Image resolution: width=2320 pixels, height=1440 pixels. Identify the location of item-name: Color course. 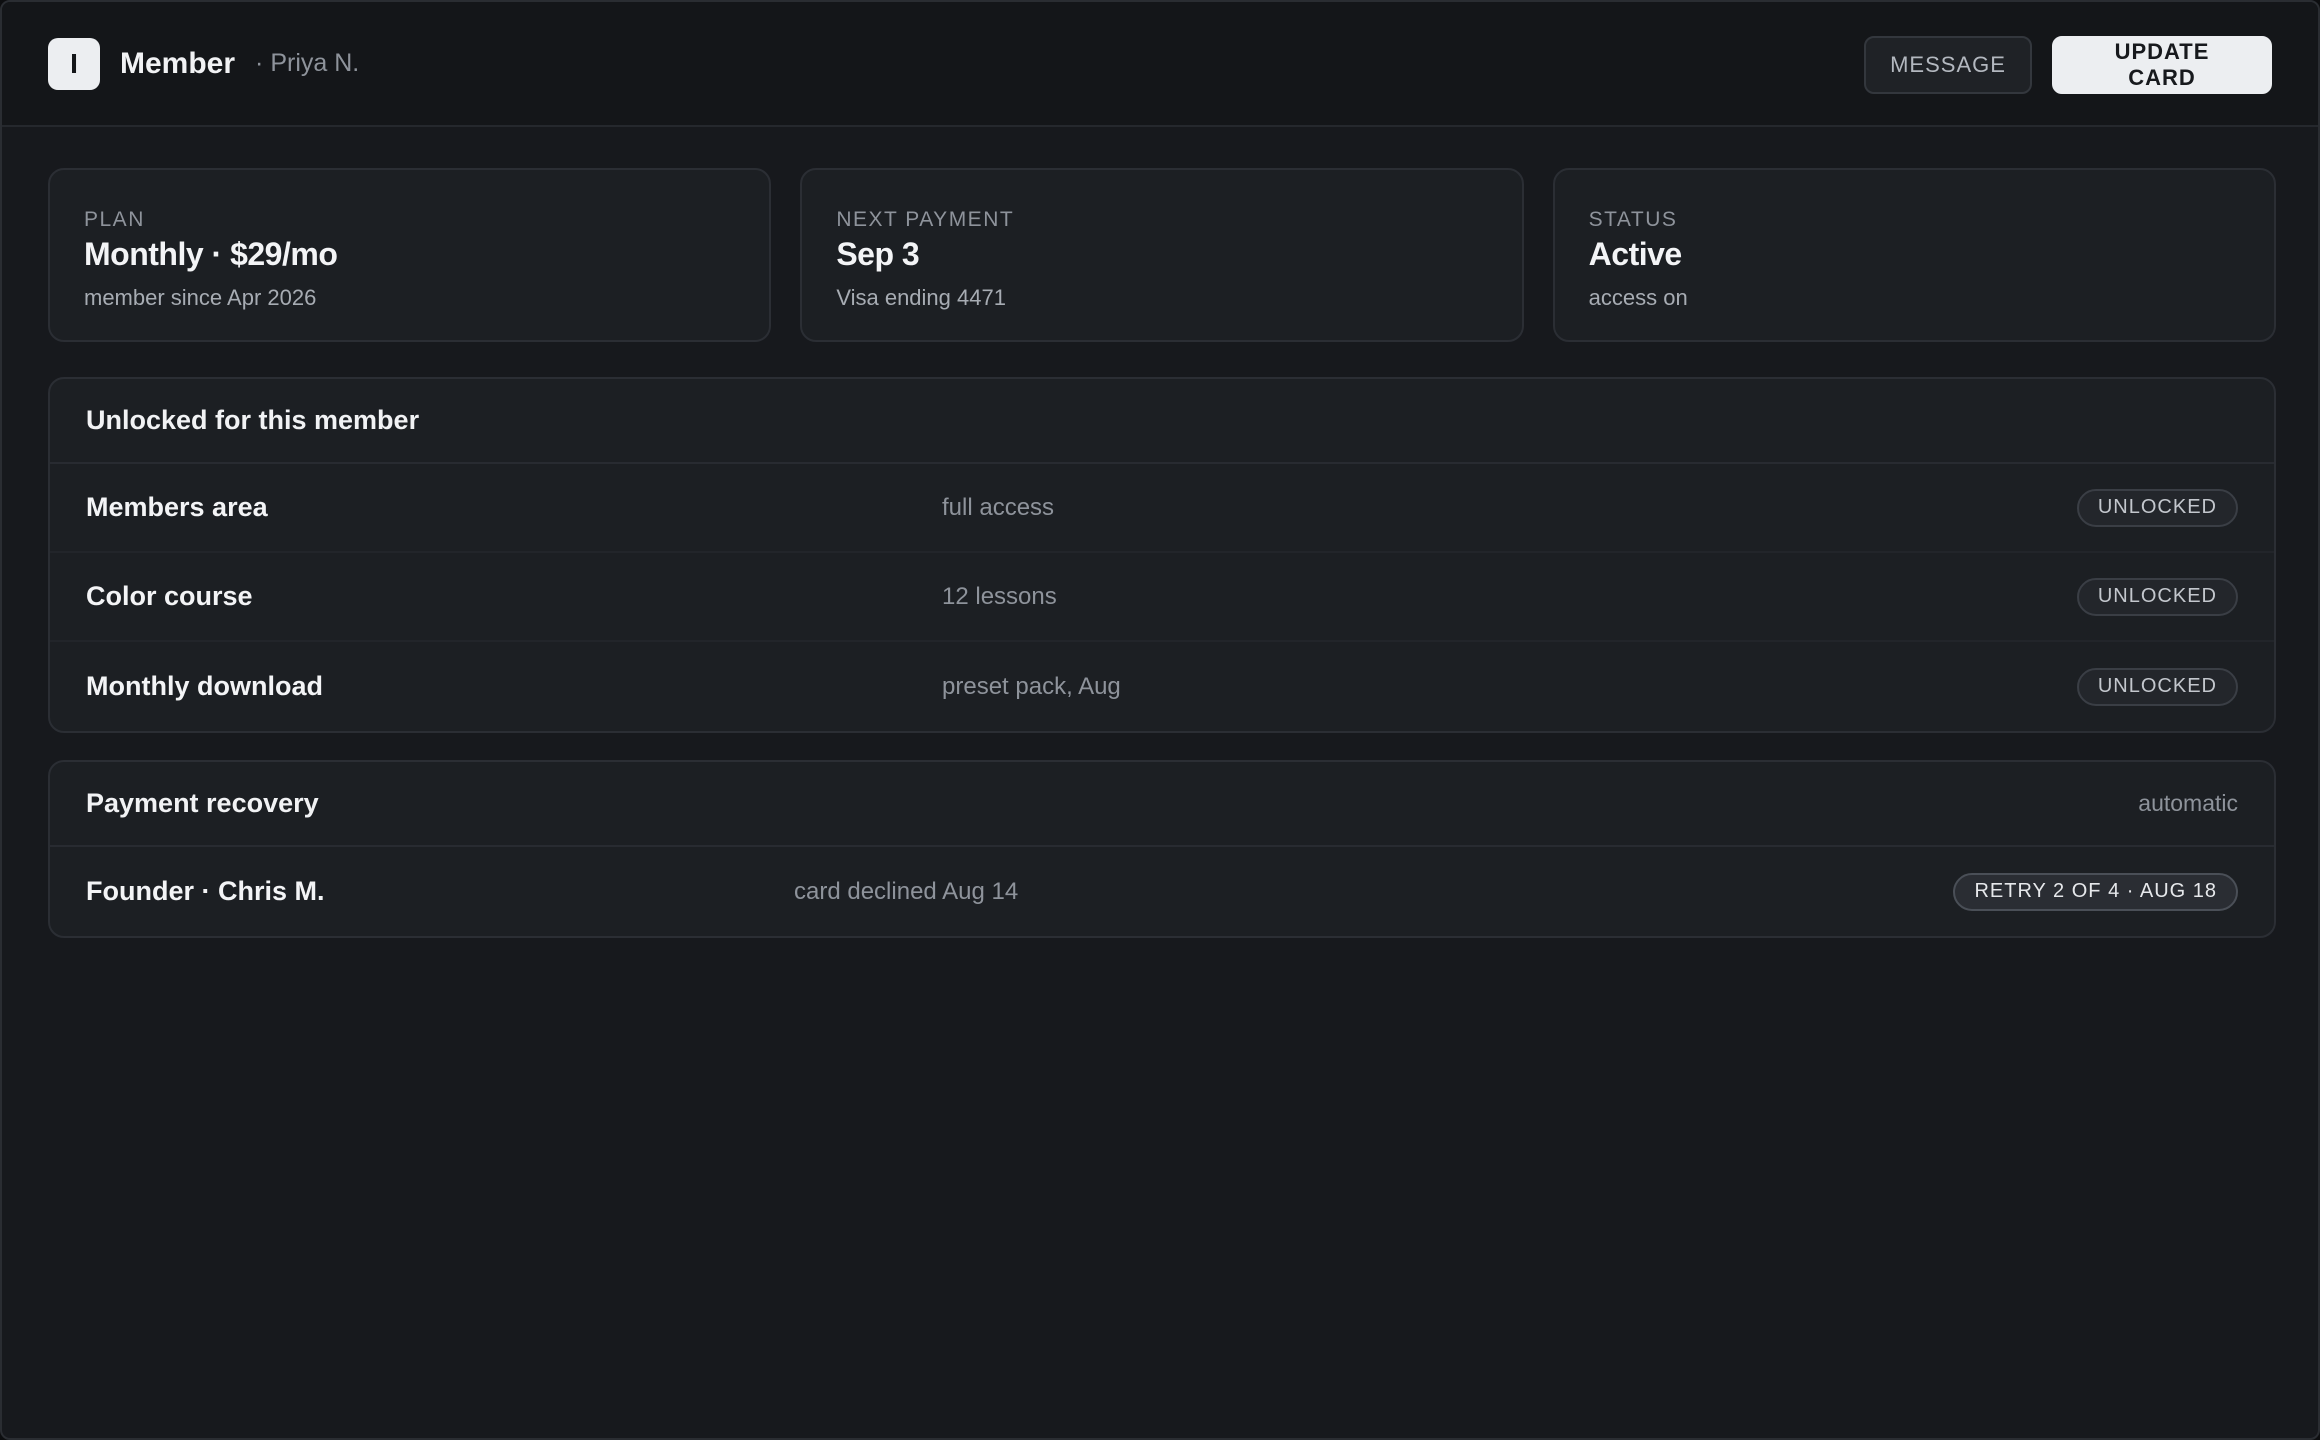
(169, 596).